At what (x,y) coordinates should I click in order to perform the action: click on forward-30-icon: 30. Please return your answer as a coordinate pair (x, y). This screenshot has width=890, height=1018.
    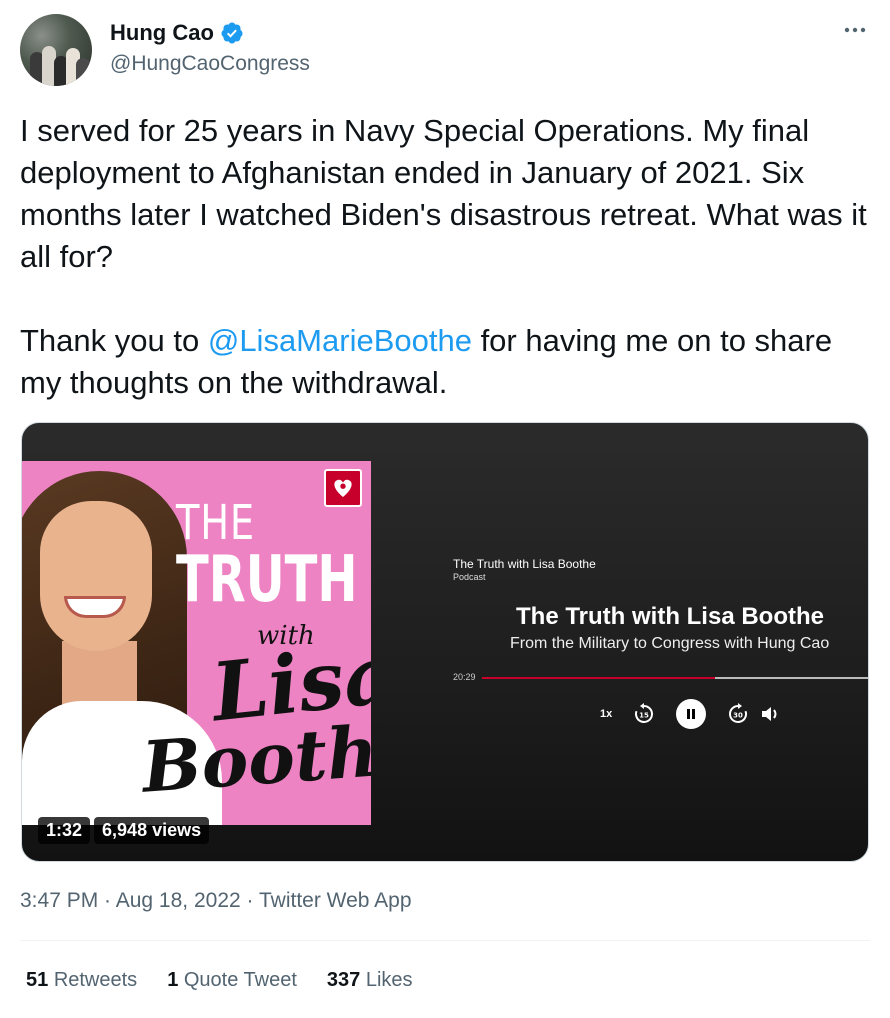
    Looking at the image, I should click on (738, 714).